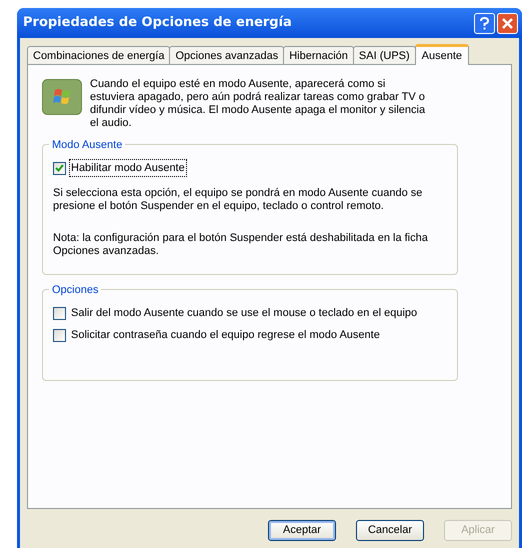  I want to click on tab: Hibernación, so click(318, 55).